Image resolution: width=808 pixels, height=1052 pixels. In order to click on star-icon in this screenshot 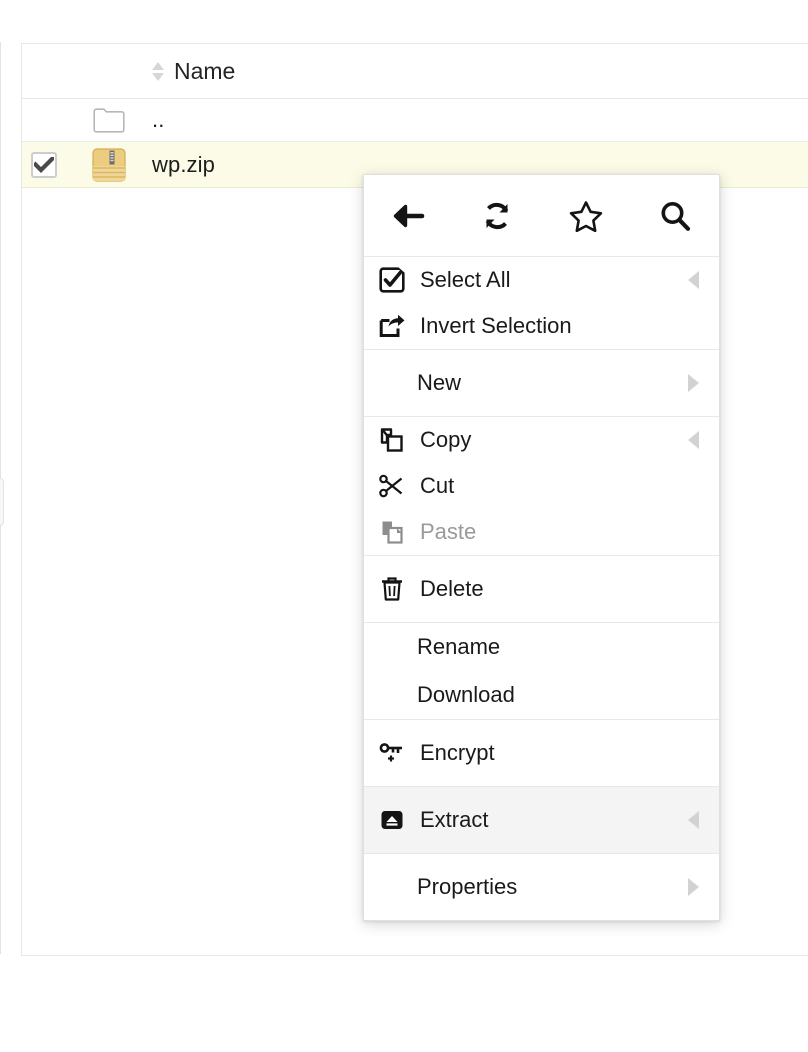, I will do `click(586, 215)`.